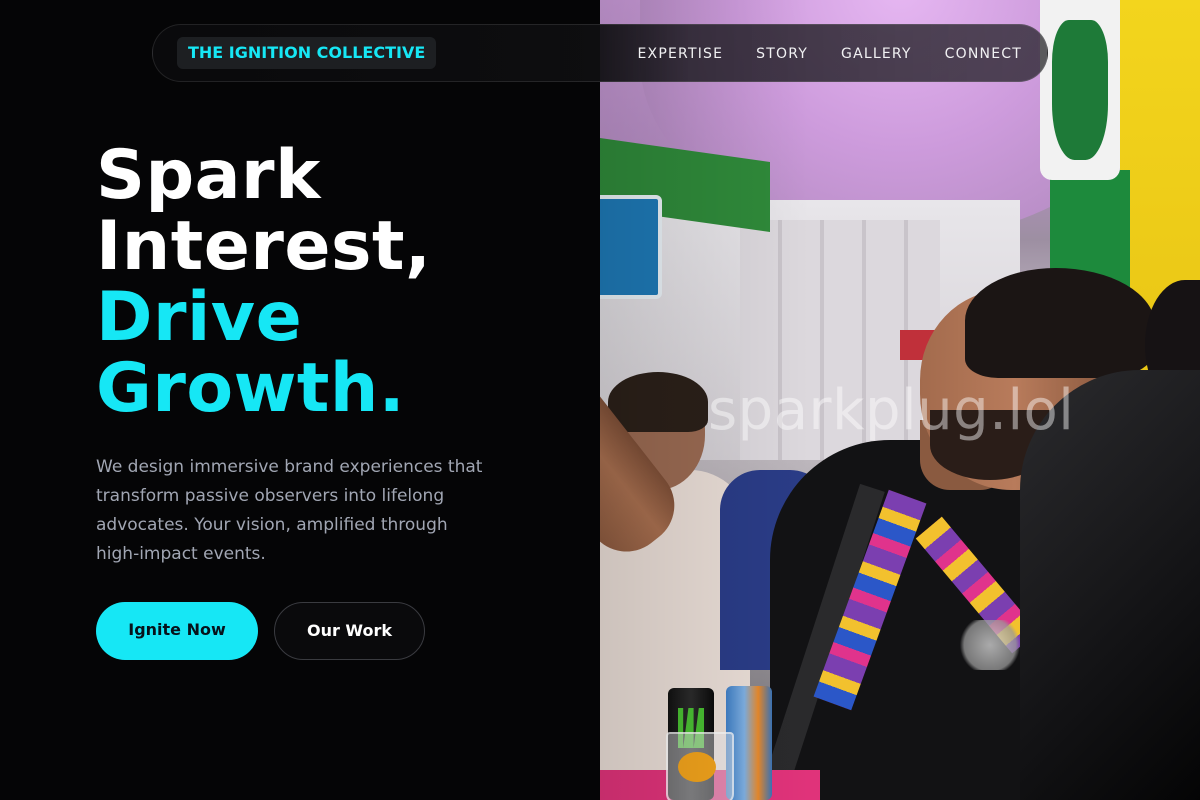  Describe the element at coordinates (891, 410) in the screenshot. I see `photo-watermark: sparkplug.lol` at that location.